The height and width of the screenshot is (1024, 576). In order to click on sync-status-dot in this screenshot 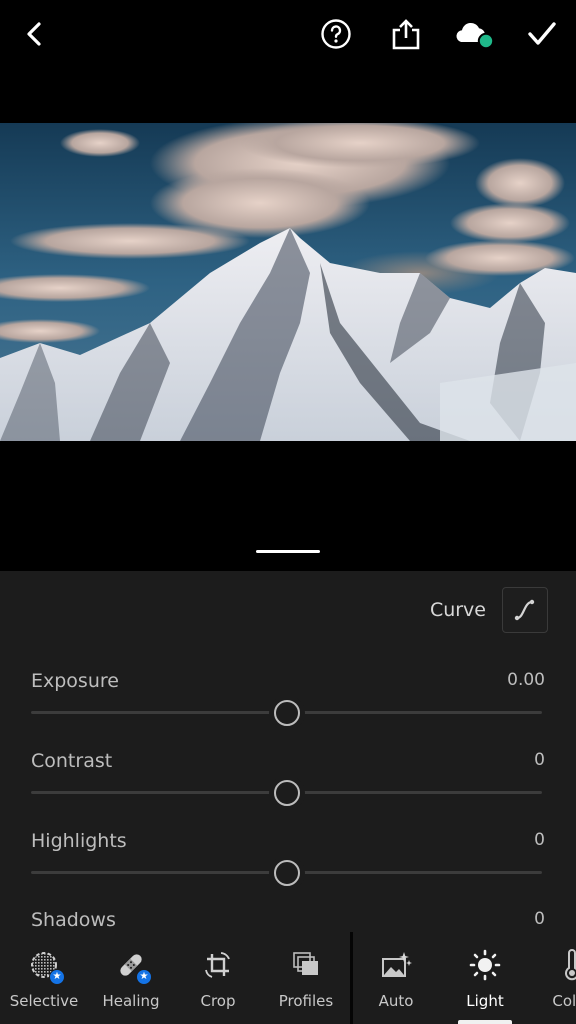, I will do `click(486, 41)`.